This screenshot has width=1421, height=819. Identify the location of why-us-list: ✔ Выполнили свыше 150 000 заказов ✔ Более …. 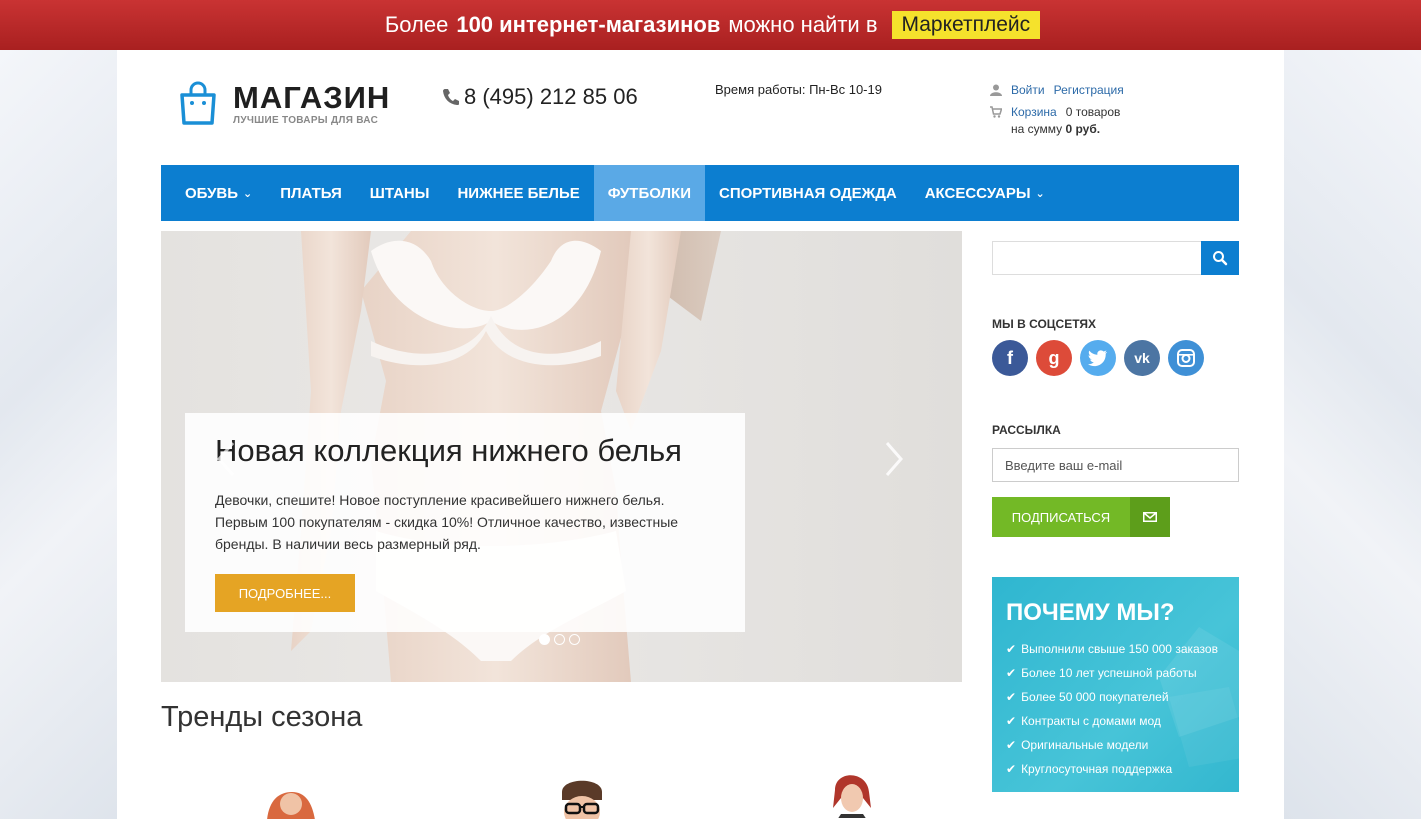
(1115, 709).